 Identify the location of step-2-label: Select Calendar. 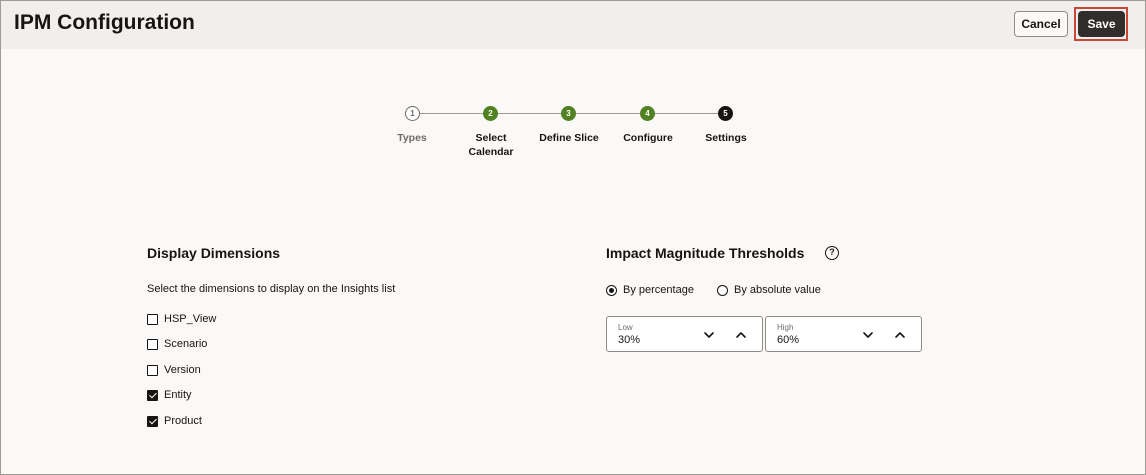
(491, 145).